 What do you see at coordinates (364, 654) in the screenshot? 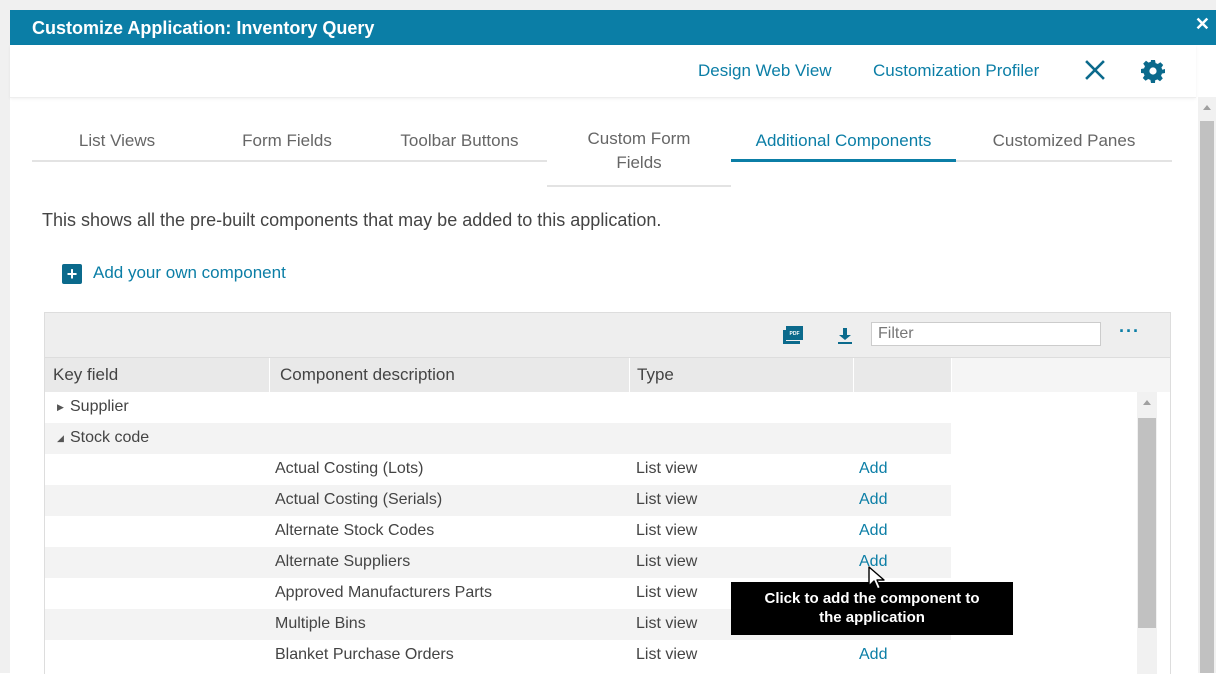
I see `component-description: Blanket Purchase Orders` at bounding box center [364, 654].